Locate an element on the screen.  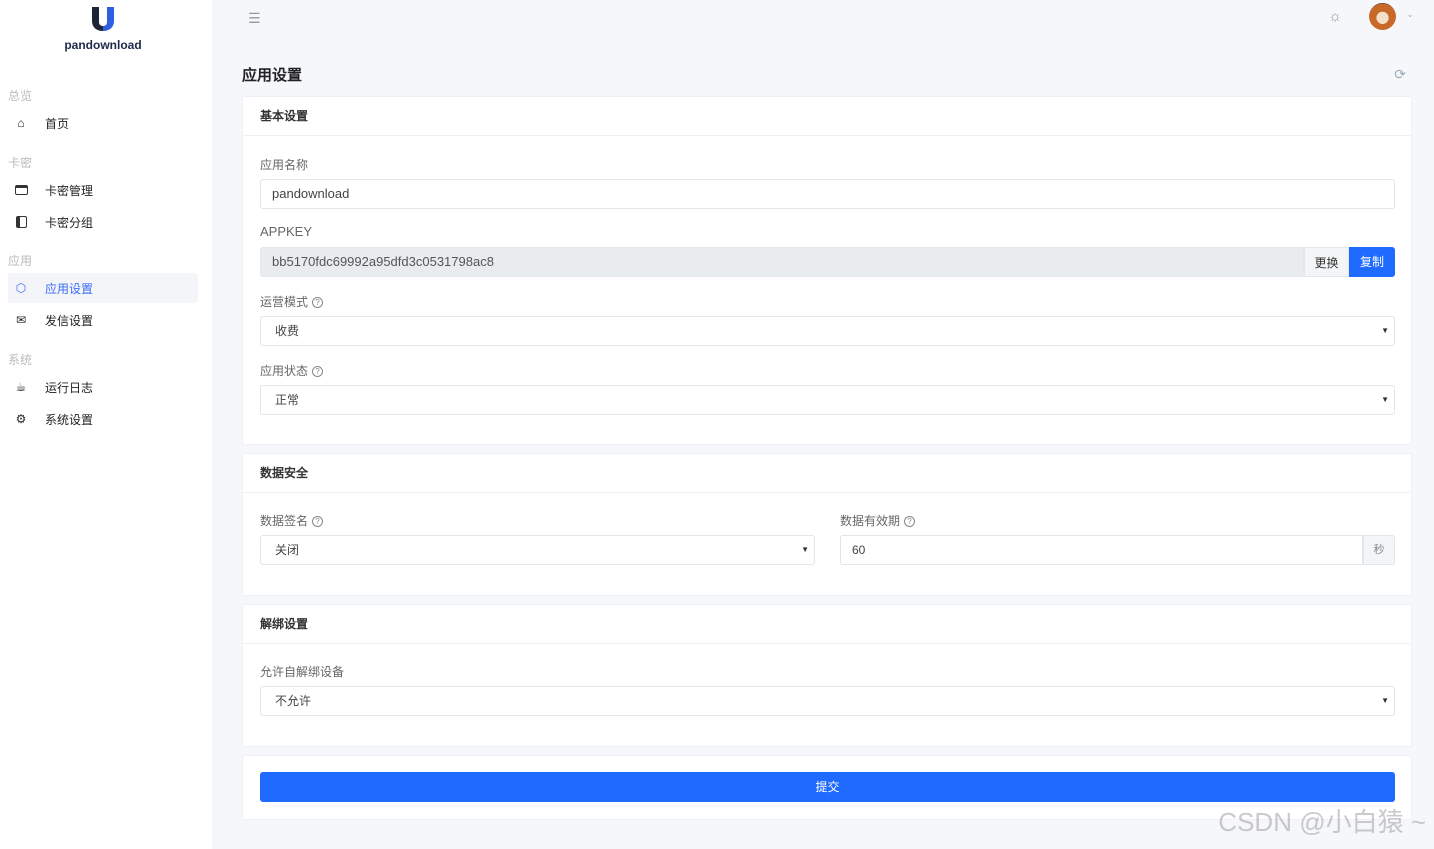
expire-label-text: 数据有效期 is located at coordinates (870, 521).